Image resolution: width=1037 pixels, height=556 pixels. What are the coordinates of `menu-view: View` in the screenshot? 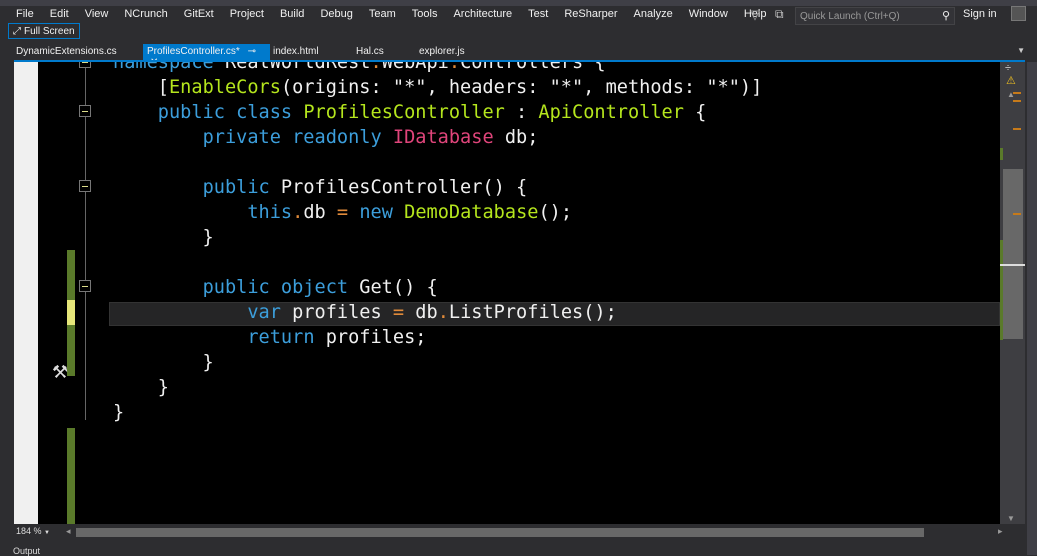 It's located at (97, 14).